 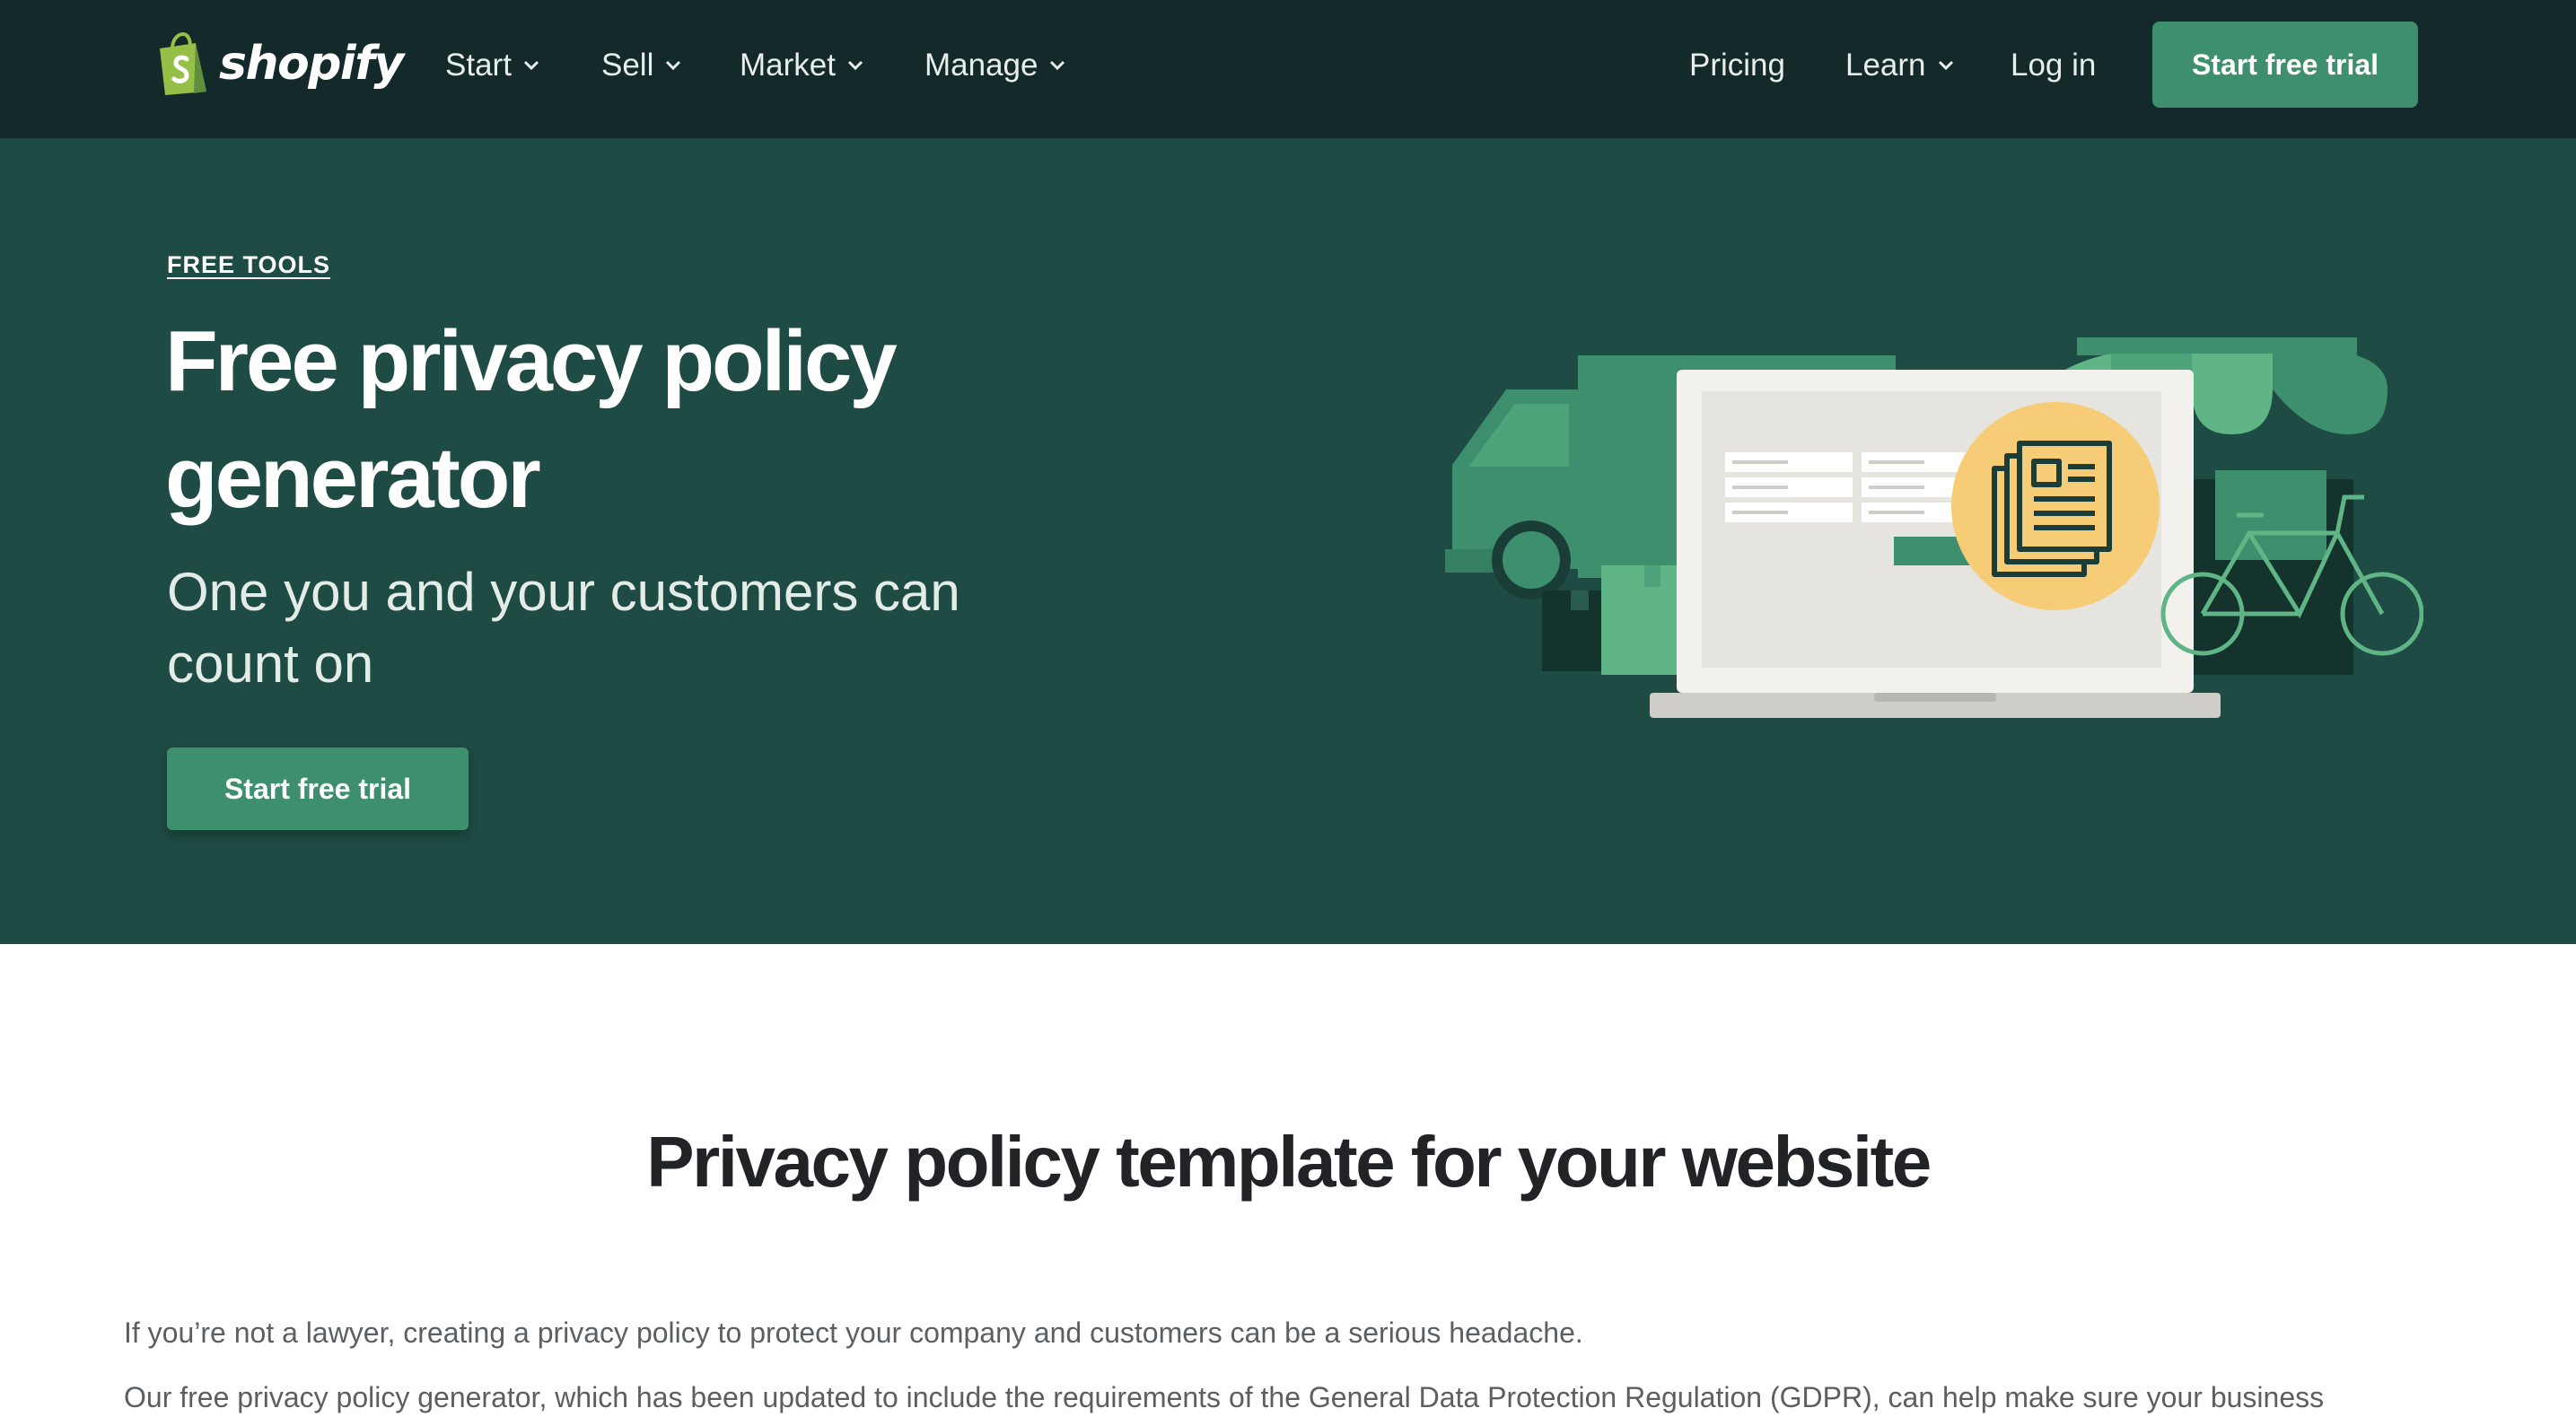 What do you see at coordinates (627, 65) in the screenshot?
I see `nav-sell-label: Sell` at bounding box center [627, 65].